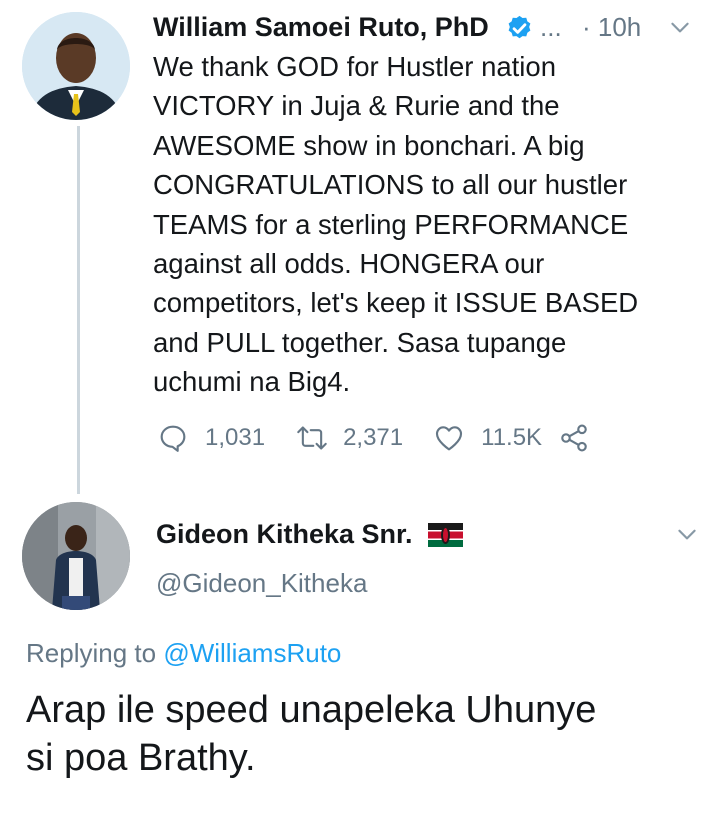  Describe the element at coordinates (512, 437) in the screenshot. I see `like-count: 11.5K` at that location.